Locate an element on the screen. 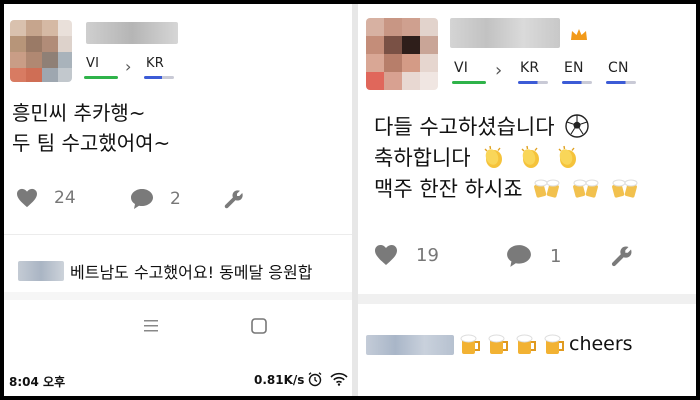 This screenshot has height=400, width=700. comment-button: 1 is located at coordinates (533, 256).